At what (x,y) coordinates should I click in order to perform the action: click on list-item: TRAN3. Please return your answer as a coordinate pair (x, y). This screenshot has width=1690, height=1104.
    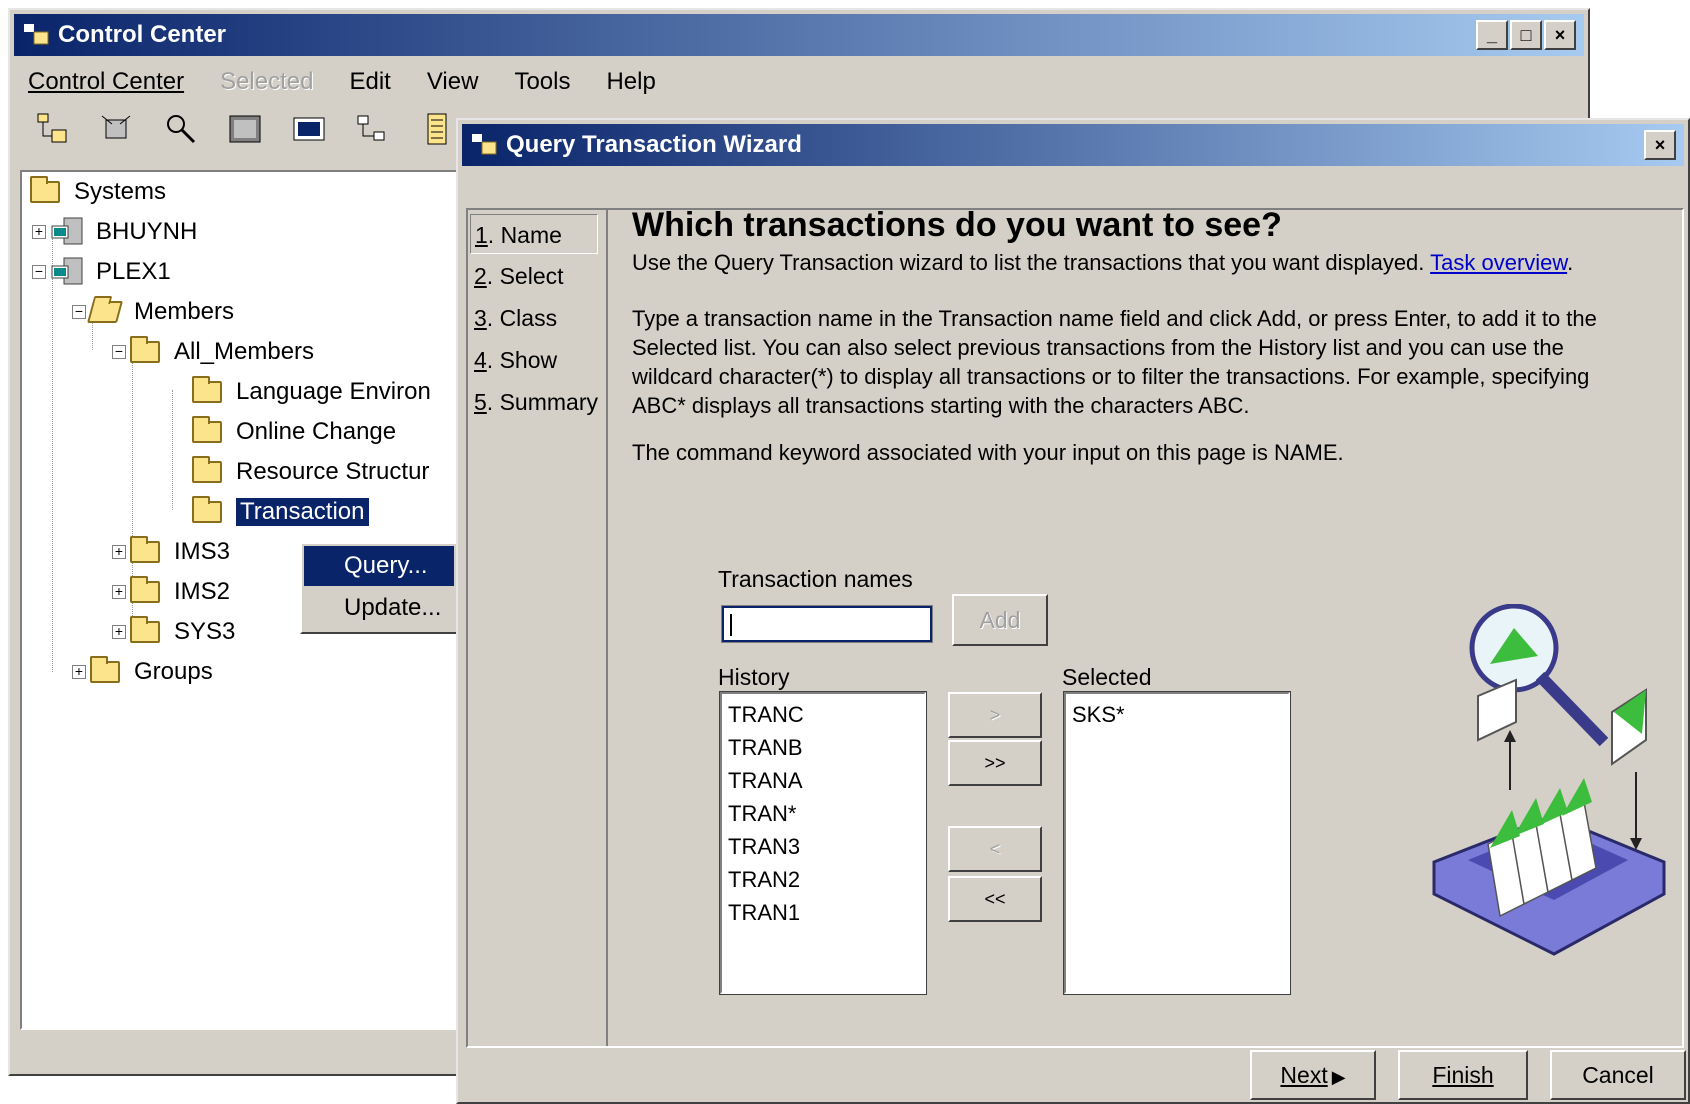
    Looking at the image, I should click on (764, 846).